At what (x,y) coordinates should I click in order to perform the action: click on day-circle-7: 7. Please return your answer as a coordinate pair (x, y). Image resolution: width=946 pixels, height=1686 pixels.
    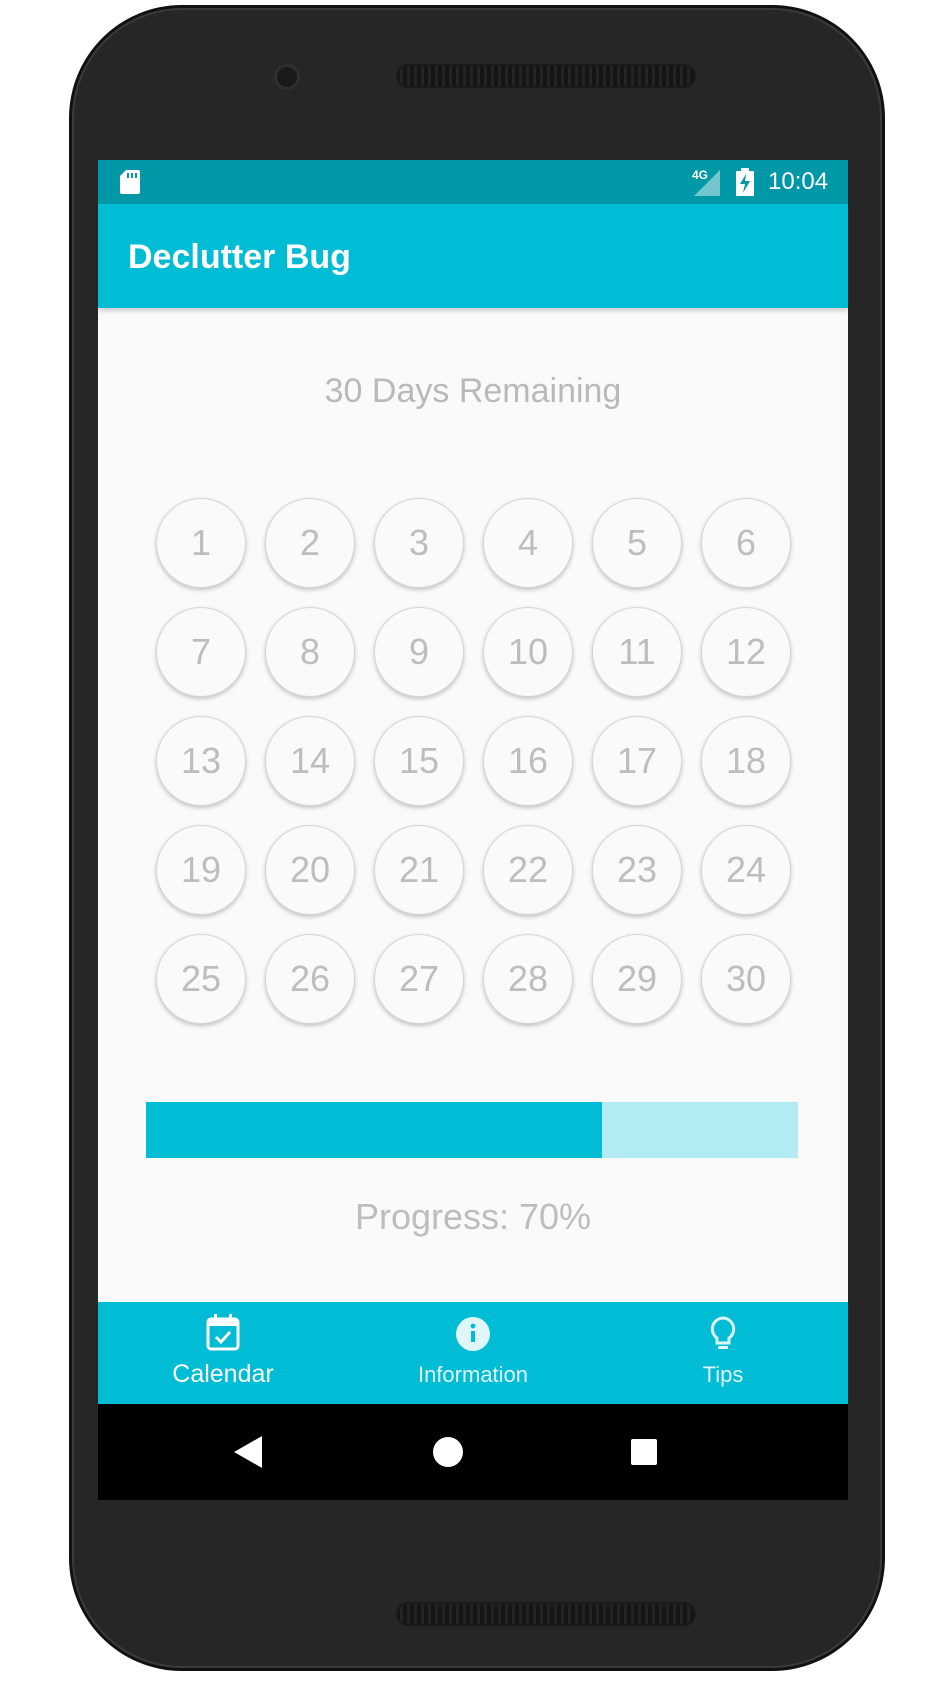
    Looking at the image, I should click on (201, 652).